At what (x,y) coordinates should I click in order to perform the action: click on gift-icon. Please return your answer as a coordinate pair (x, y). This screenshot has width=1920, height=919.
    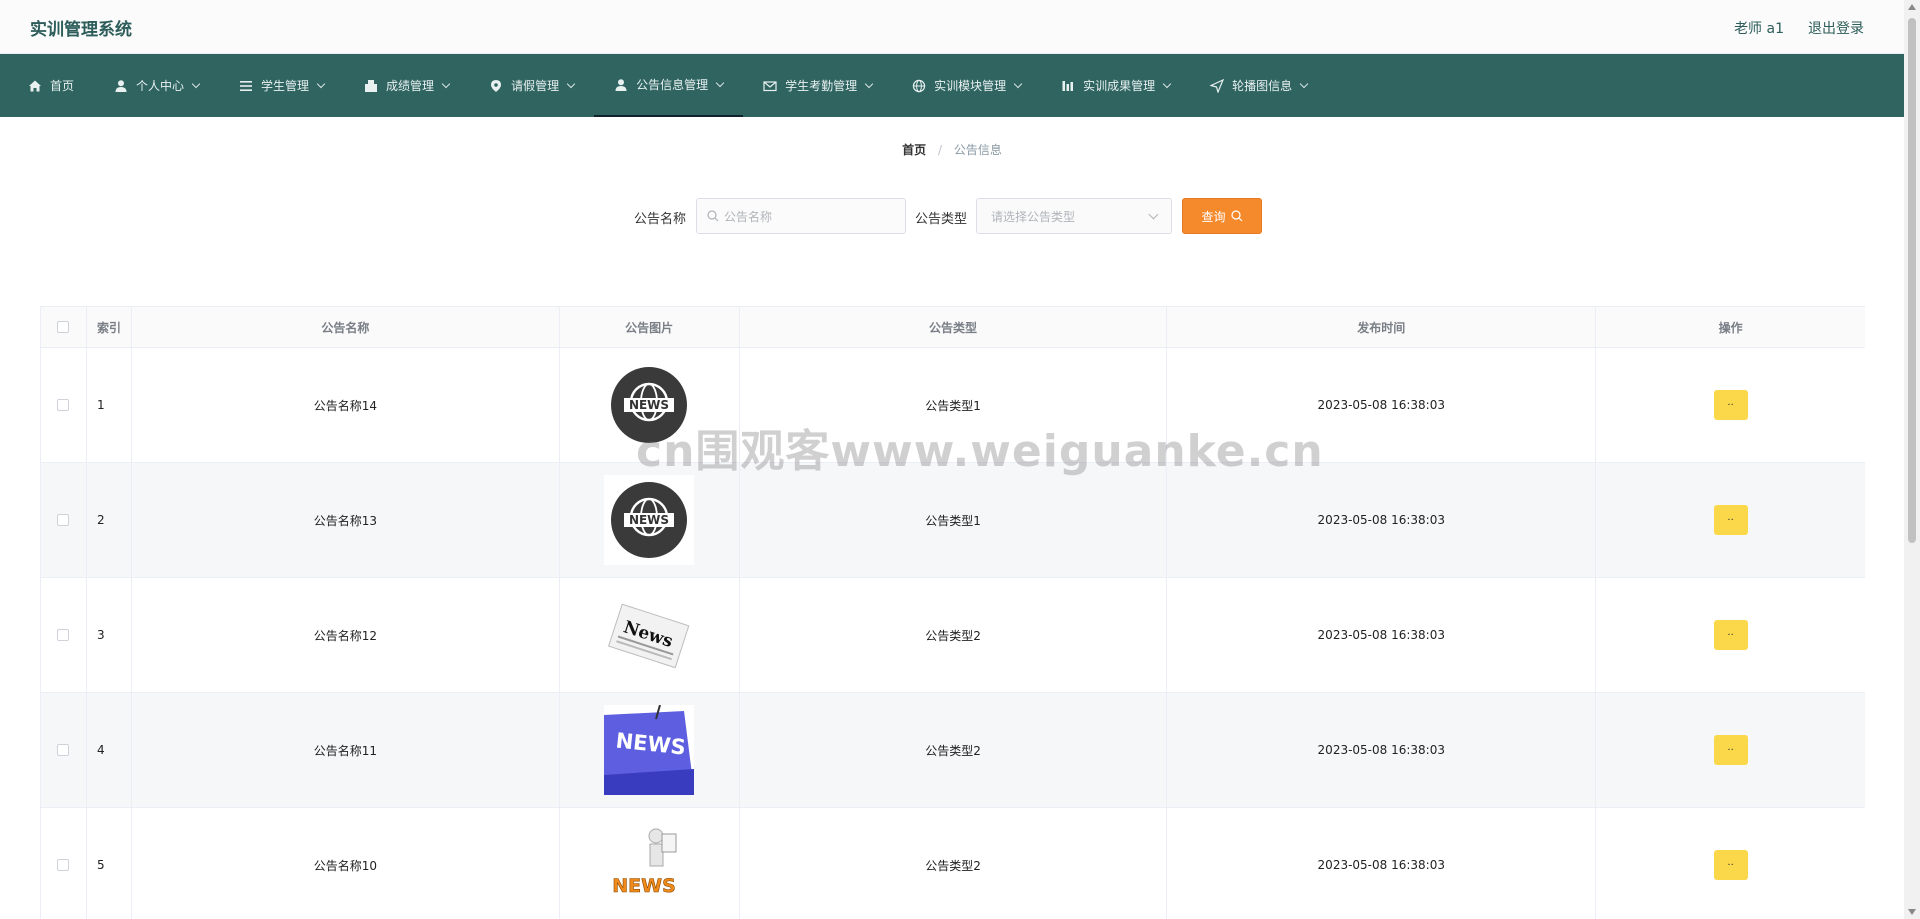
    Looking at the image, I should click on (371, 86).